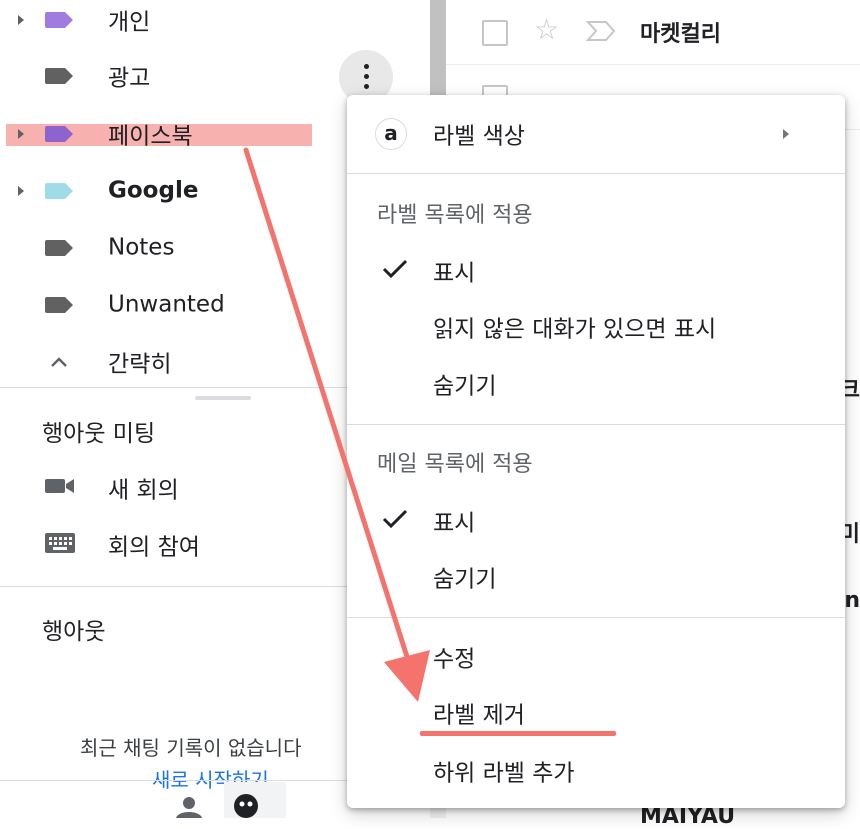 This screenshot has width=860, height=829. What do you see at coordinates (596, 384) in the screenshot?
I see `menu-item-label-list-hide: 숨기기` at bounding box center [596, 384].